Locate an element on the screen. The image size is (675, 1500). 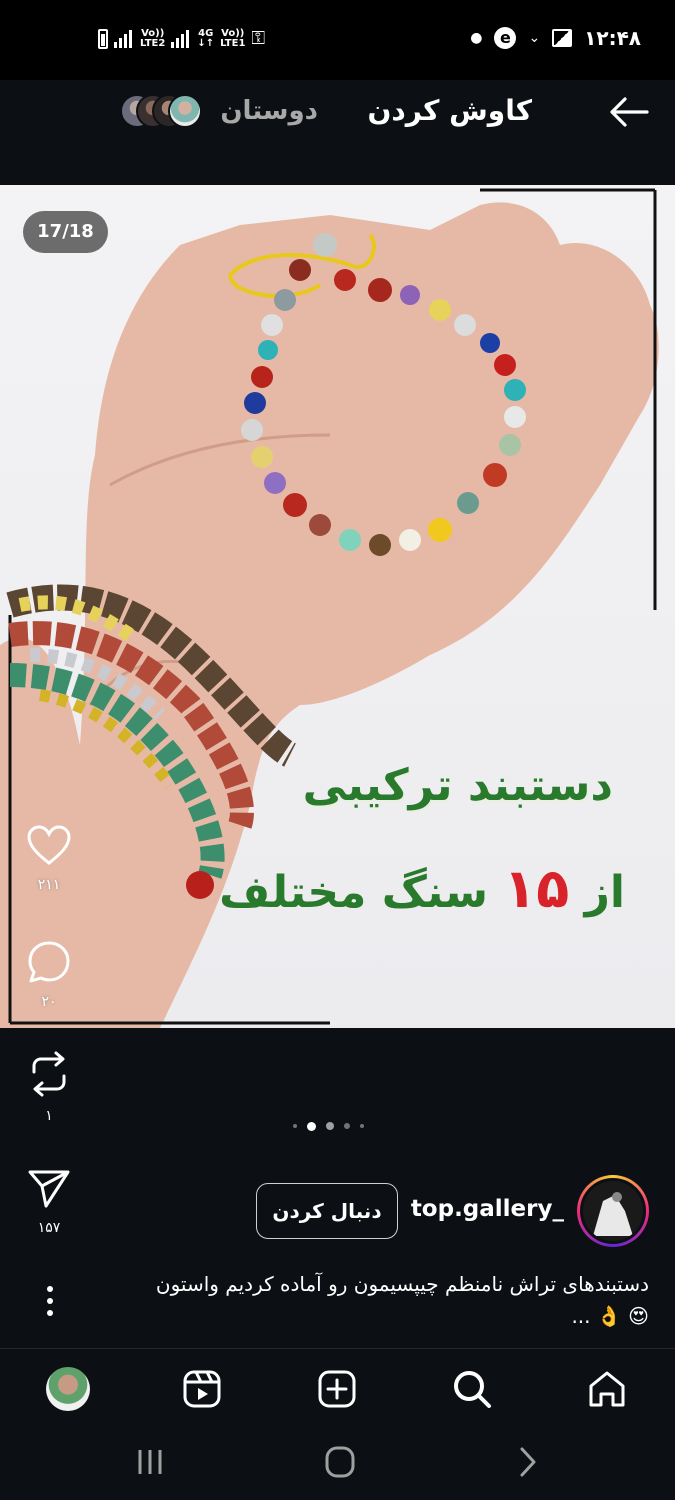
comment-count: ۲۰ is located at coordinates (49, 1002).